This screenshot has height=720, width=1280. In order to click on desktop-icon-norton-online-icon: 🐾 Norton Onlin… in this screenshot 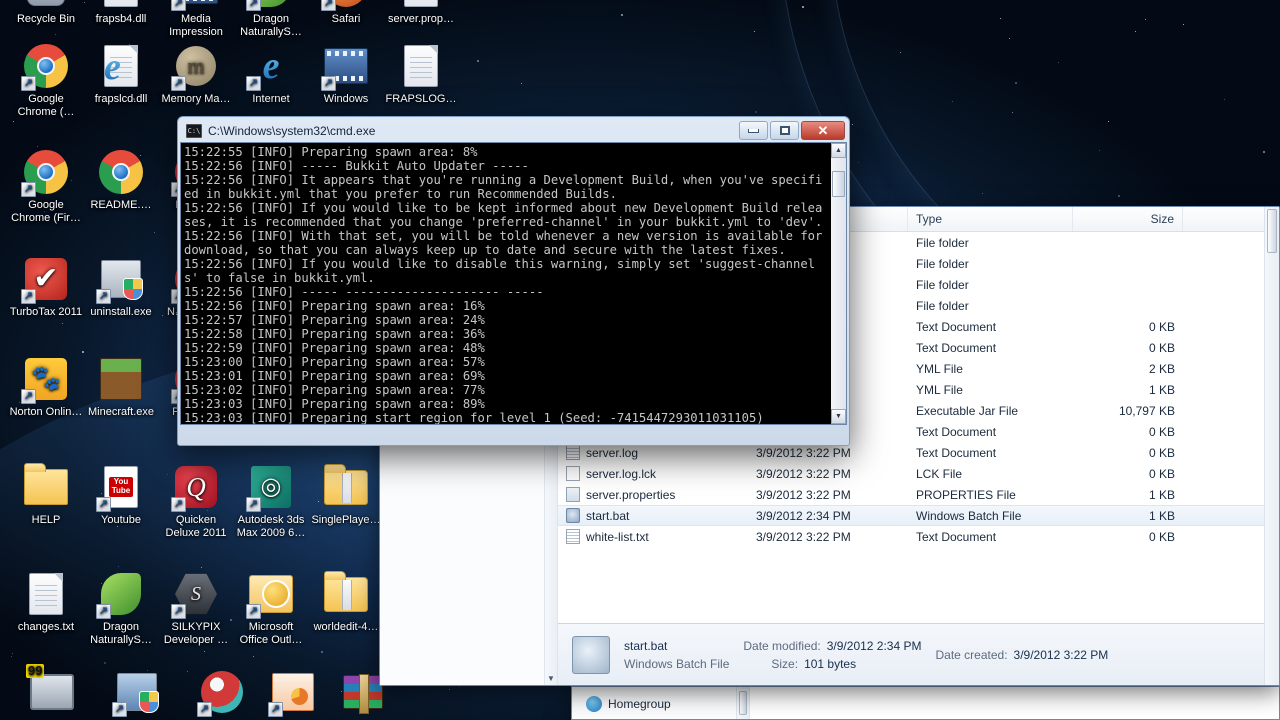, I will do `click(46, 387)`.